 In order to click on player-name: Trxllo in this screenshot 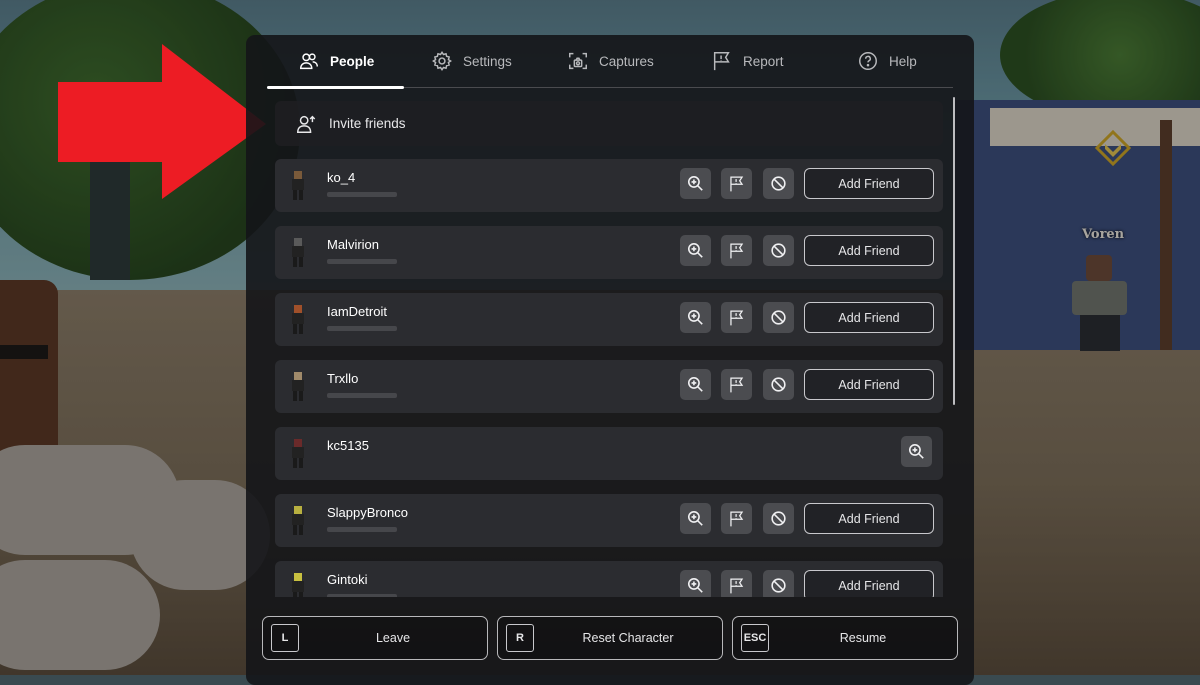, I will do `click(343, 378)`.